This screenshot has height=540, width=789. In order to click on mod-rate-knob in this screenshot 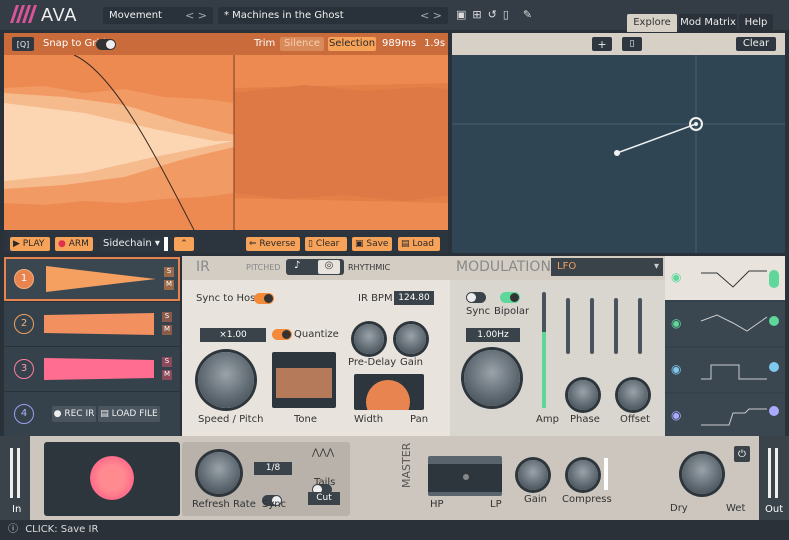, I will do `click(492, 378)`.